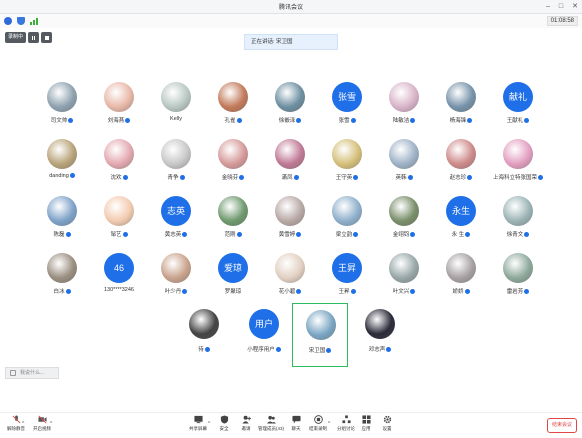 The height and width of the screenshot is (438, 582). I want to click on video-options-caret: ^, so click(51, 424).